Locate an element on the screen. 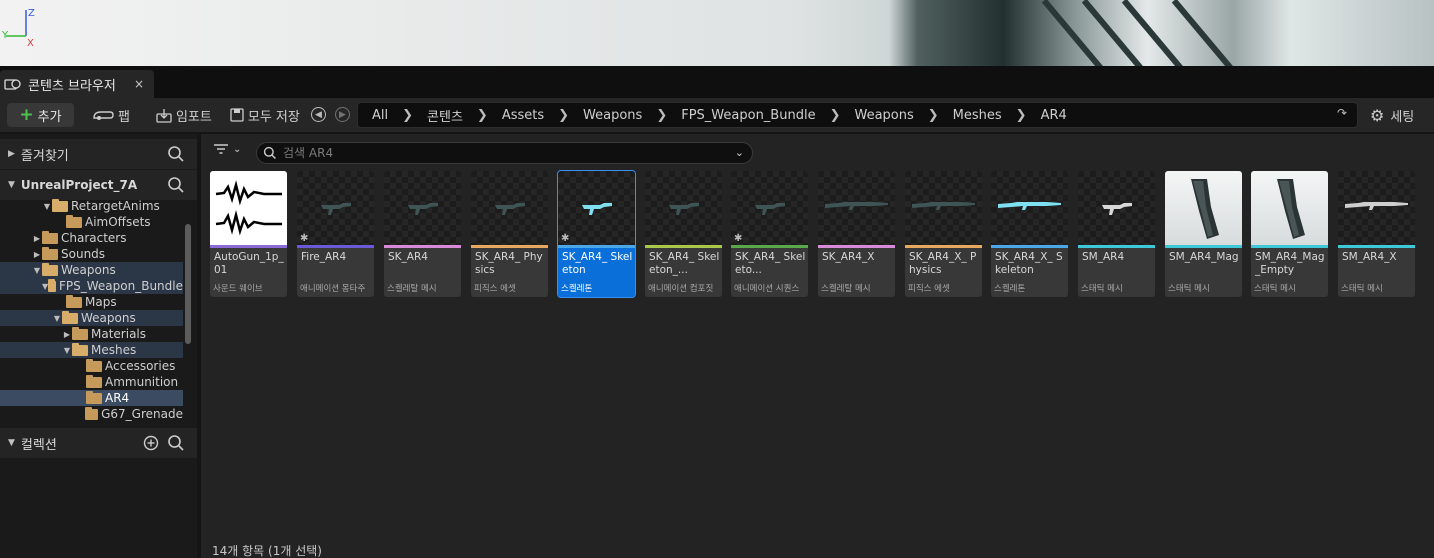 The width and height of the screenshot is (1434, 558). fab-button: 팹 is located at coordinates (111, 115).